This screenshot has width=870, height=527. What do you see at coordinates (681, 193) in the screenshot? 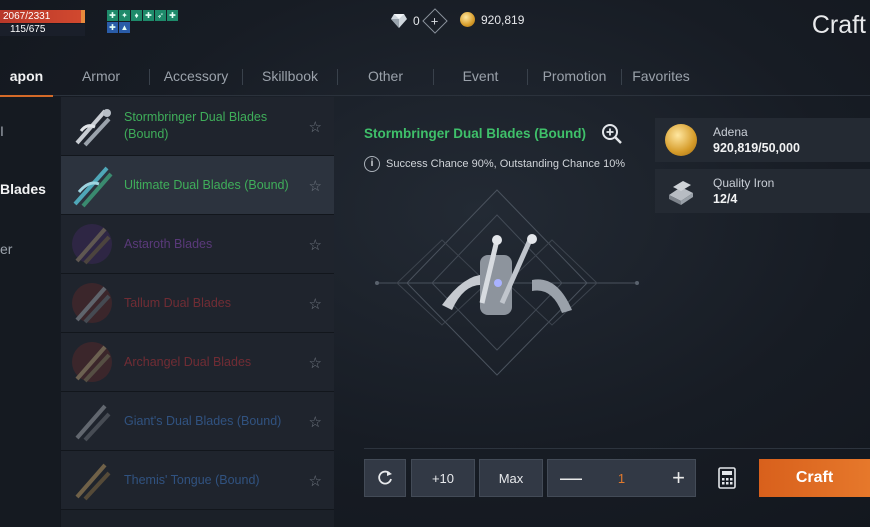
I see `iron-icon` at bounding box center [681, 193].